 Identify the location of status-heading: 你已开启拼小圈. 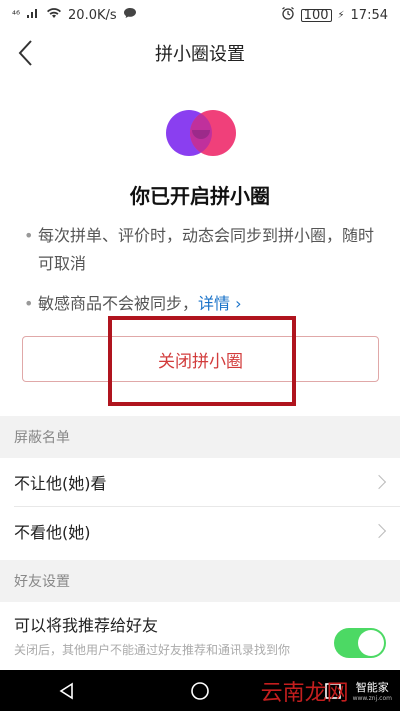
(200, 196).